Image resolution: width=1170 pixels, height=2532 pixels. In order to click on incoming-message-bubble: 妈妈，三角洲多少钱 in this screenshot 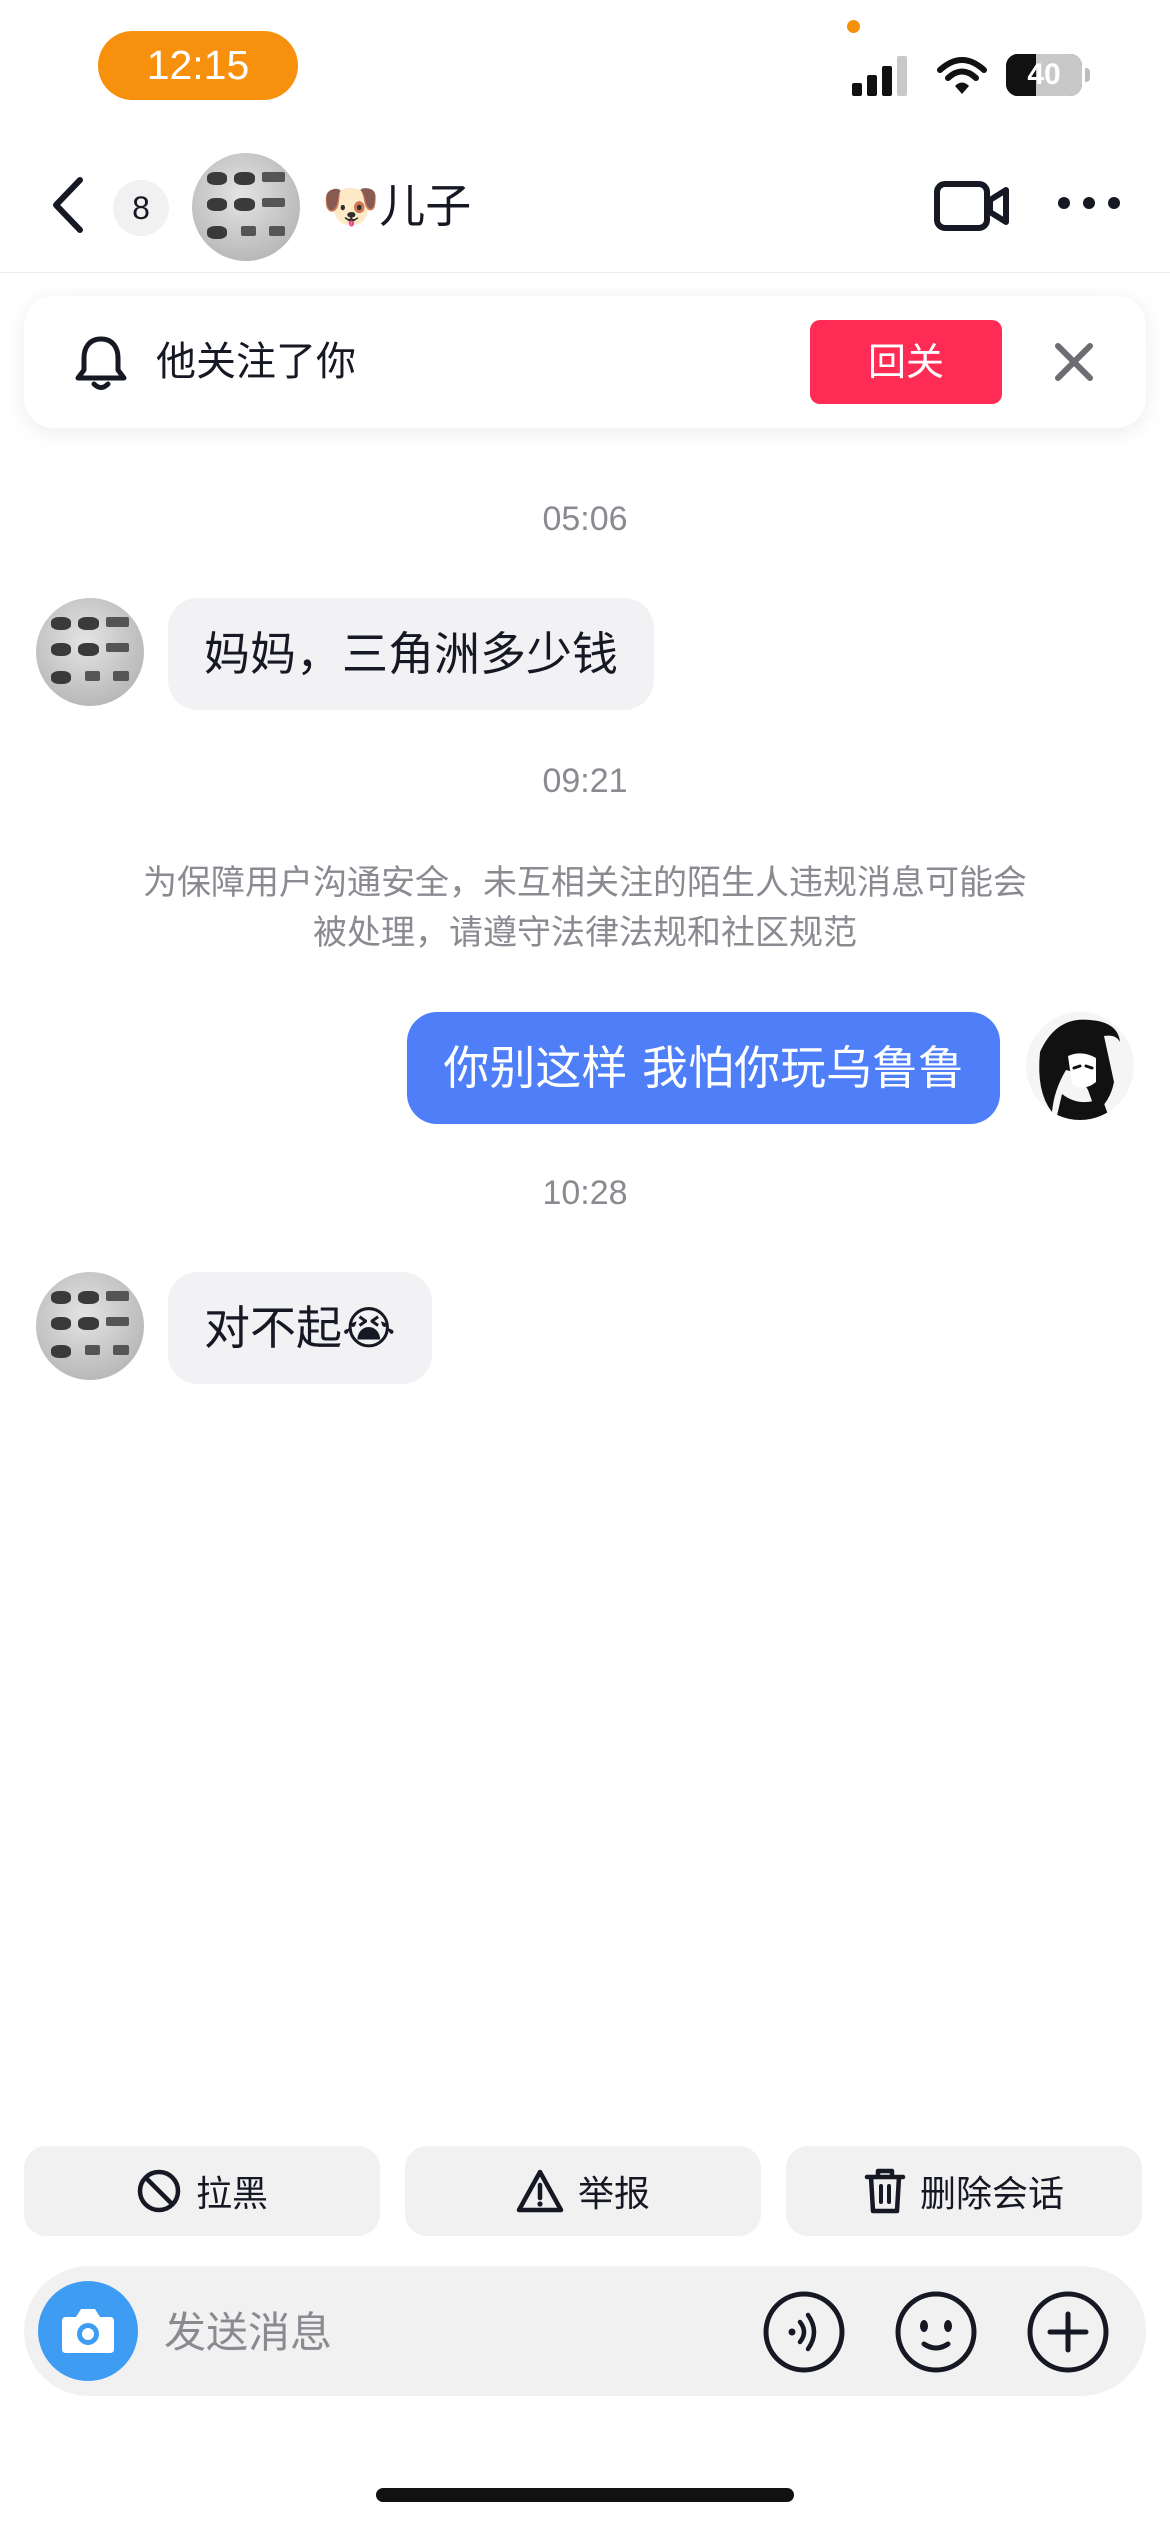, I will do `click(411, 654)`.